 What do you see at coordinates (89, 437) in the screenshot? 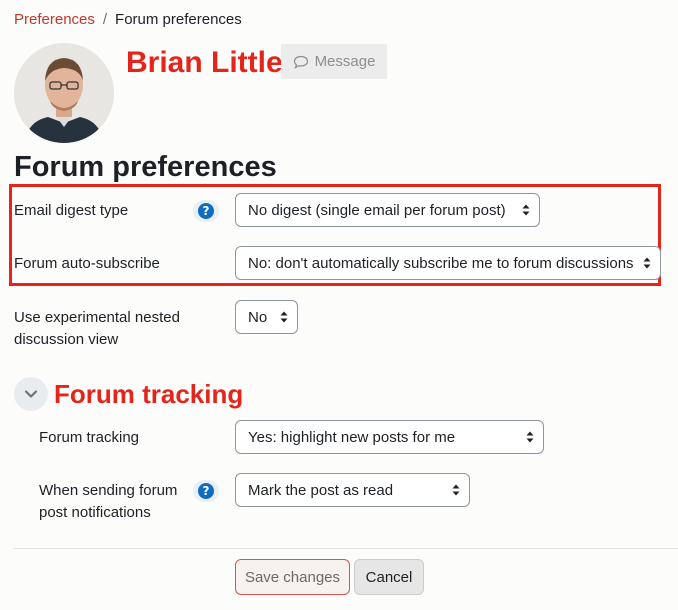
I see `forum-tracking-label: Forum tracking` at bounding box center [89, 437].